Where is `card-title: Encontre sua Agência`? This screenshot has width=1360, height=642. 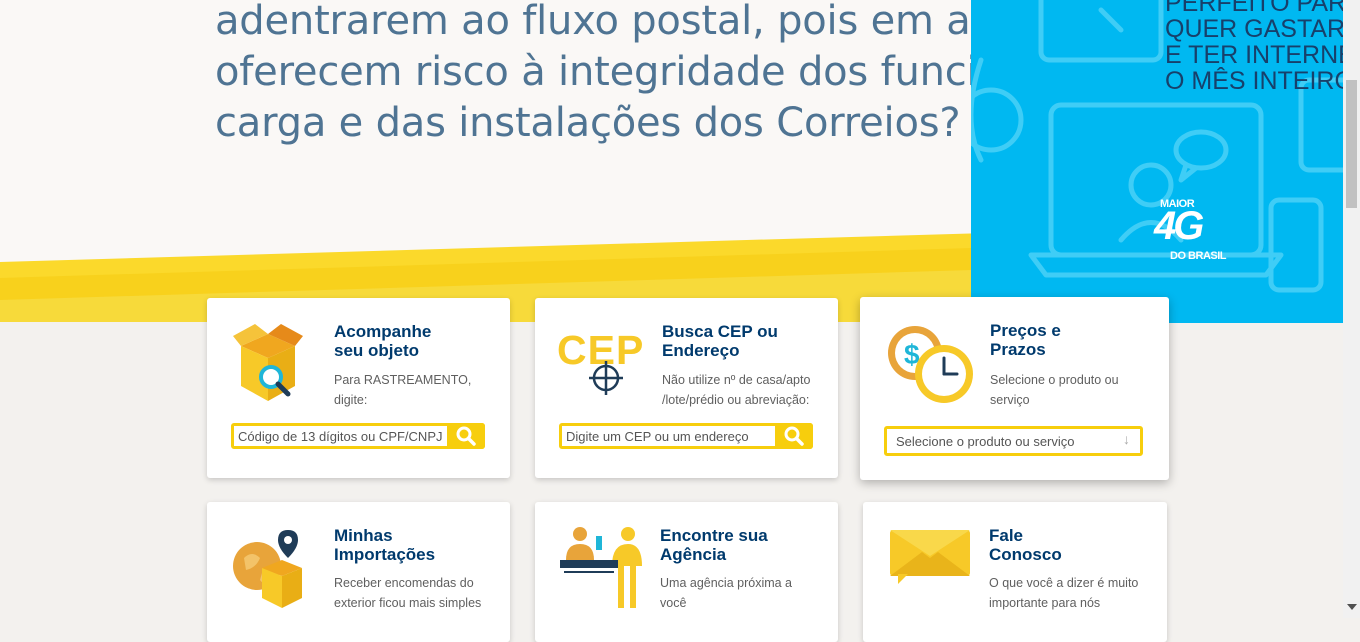
card-title: Encontre sua Agência is located at coordinates (714, 545).